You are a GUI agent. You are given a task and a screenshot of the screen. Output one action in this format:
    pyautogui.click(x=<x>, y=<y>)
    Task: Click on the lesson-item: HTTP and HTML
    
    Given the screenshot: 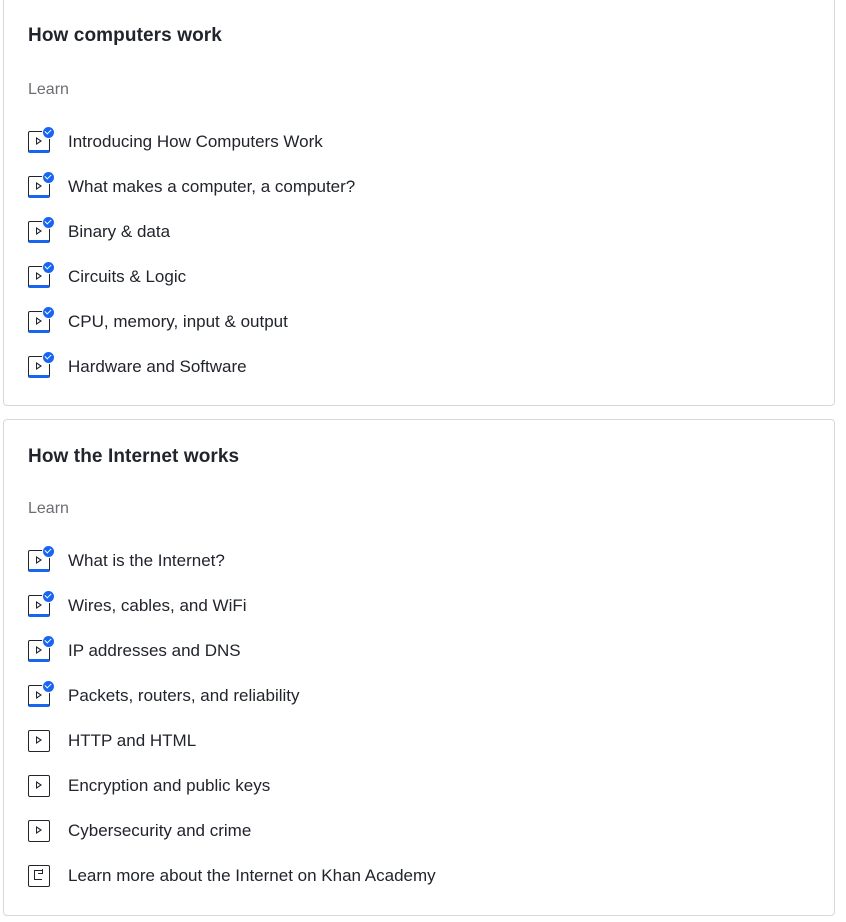 What is the action you would take?
    pyautogui.click(x=431, y=740)
    